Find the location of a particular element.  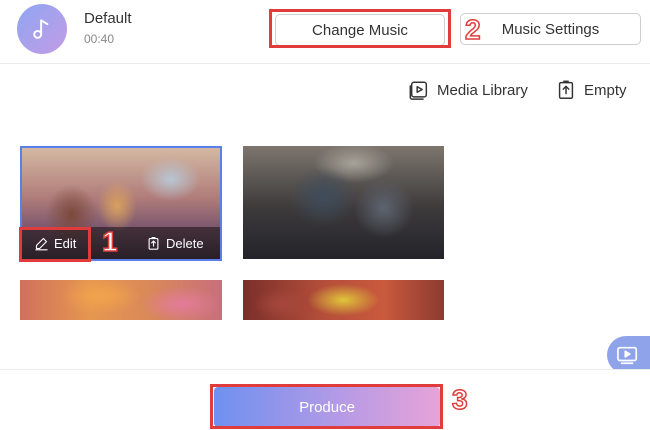

empty-label: Empty is located at coordinates (605, 90).